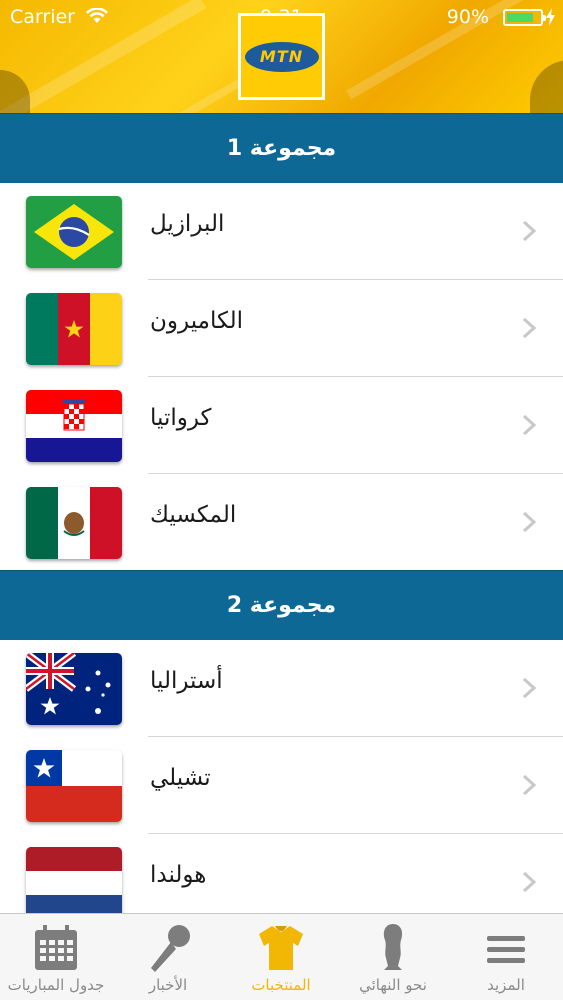 The image size is (563, 1000). What do you see at coordinates (281, 522) in the screenshot?
I see `team-row-mexico: المكسيك` at bounding box center [281, 522].